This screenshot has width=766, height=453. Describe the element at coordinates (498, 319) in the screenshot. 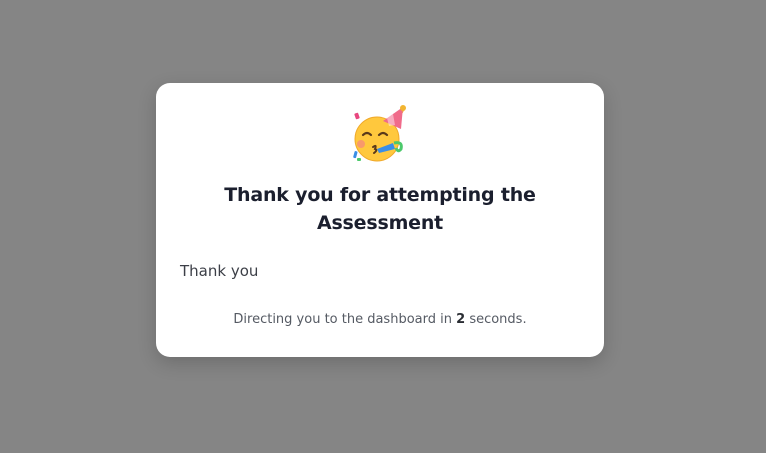

I see `redirect-suffix: seconds.` at that location.